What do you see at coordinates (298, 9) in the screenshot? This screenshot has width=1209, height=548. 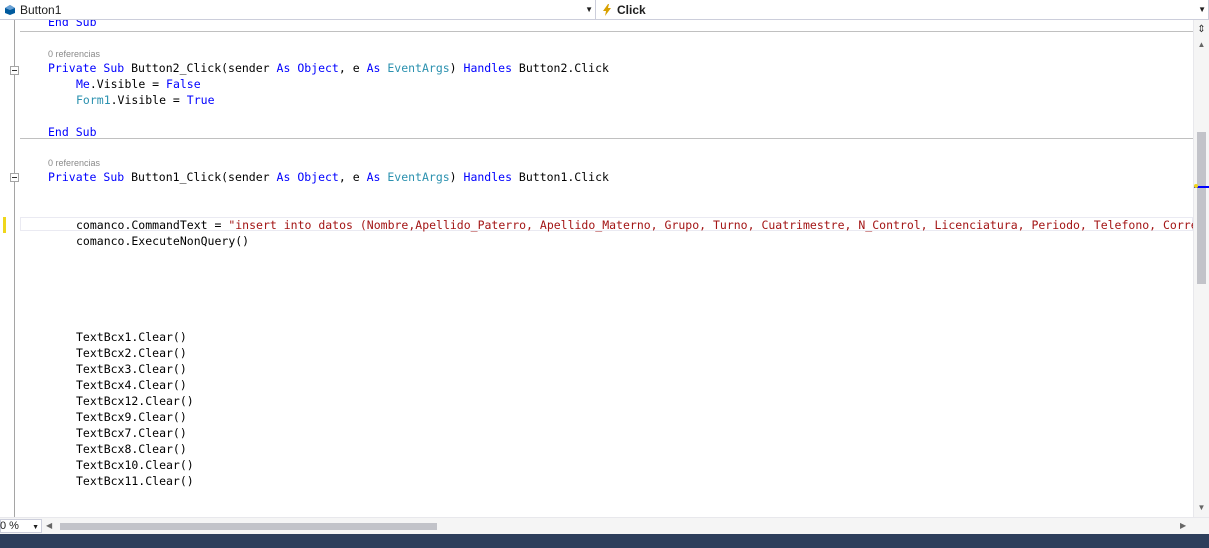 I see `class-dropdown: Button1 ▼` at bounding box center [298, 9].